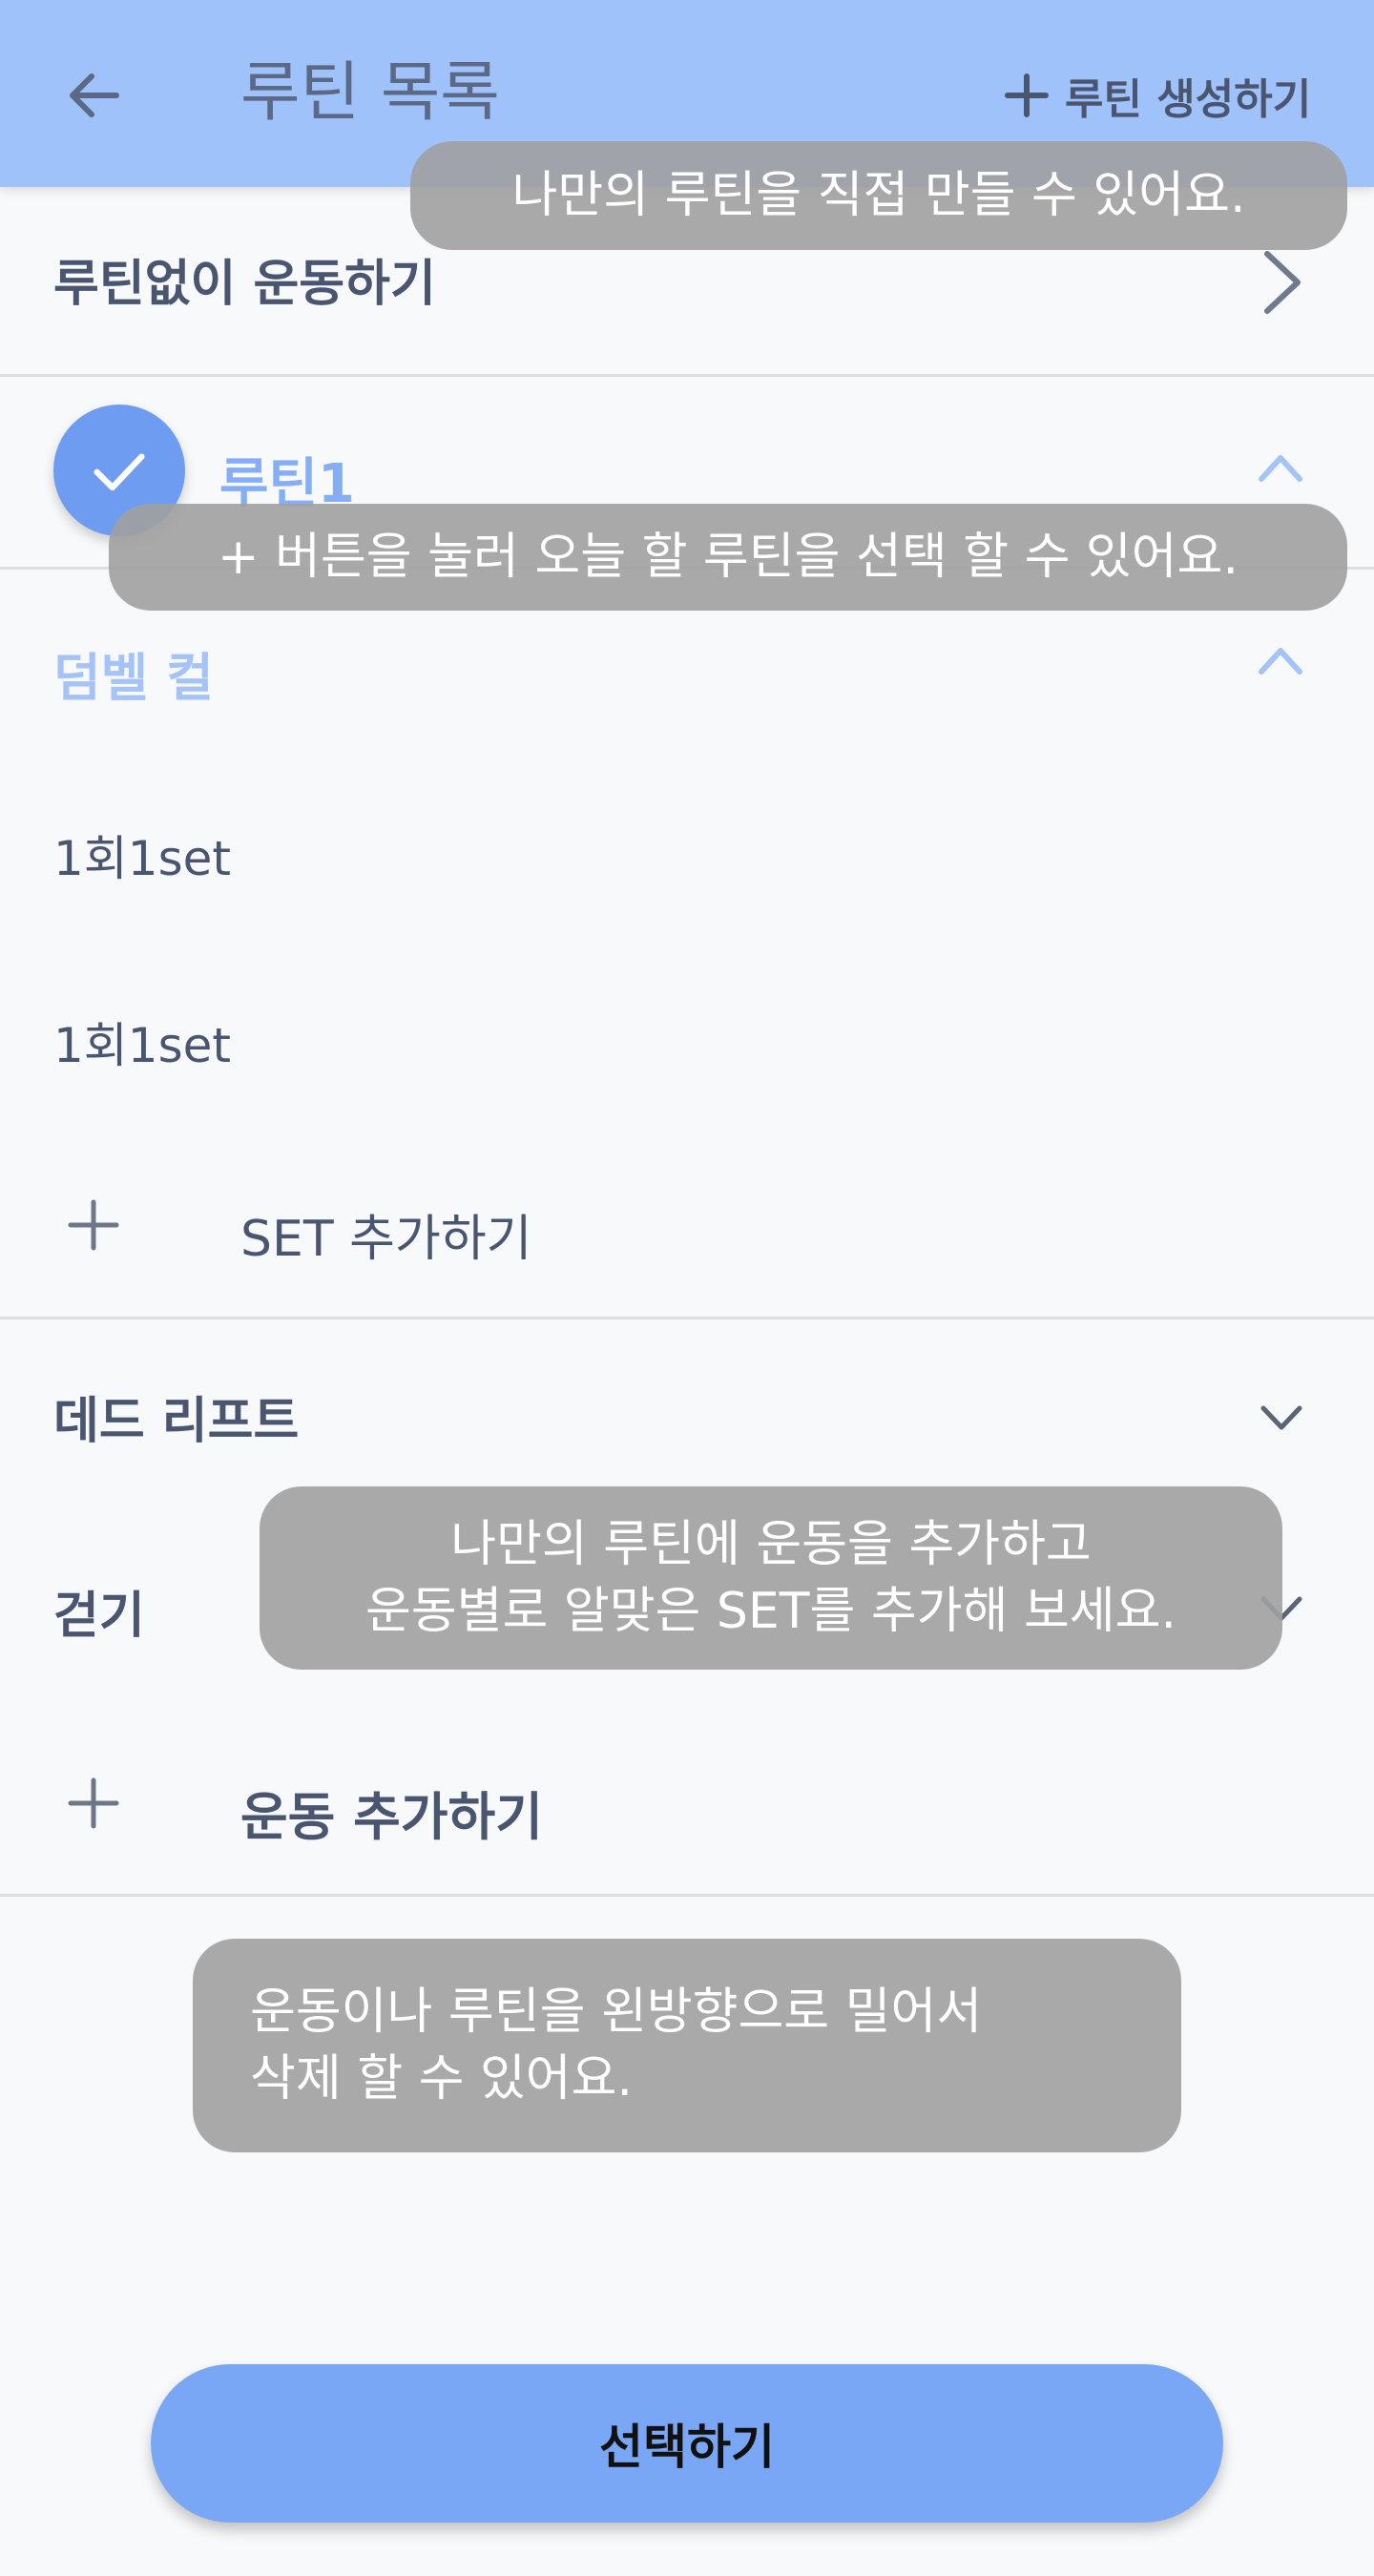  I want to click on exercise-name: 데드 리프트, so click(176, 1421).